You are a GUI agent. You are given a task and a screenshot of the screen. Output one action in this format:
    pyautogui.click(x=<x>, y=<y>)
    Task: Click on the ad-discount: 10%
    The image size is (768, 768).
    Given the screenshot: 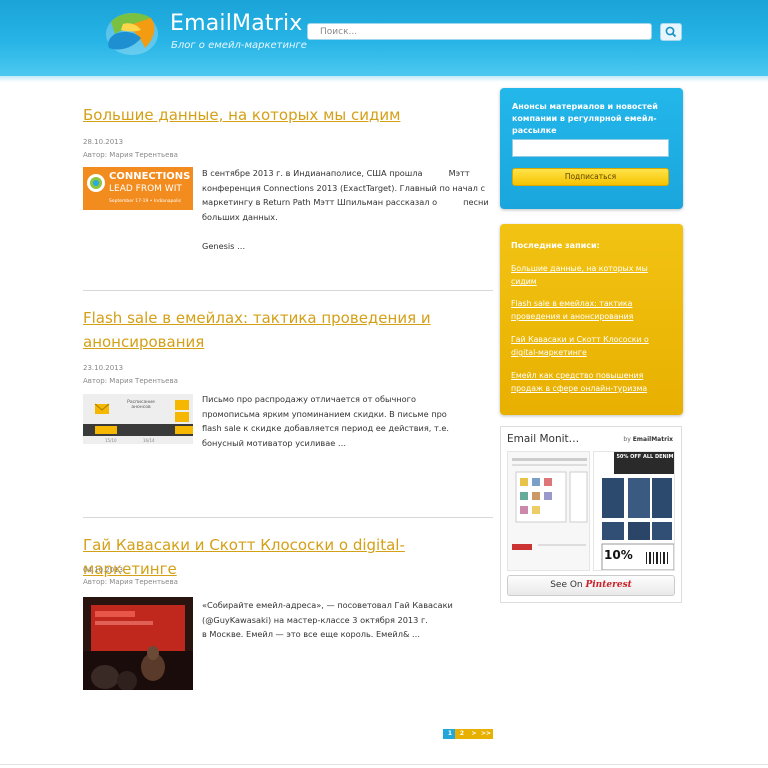 What is the action you would take?
    pyautogui.click(x=618, y=555)
    